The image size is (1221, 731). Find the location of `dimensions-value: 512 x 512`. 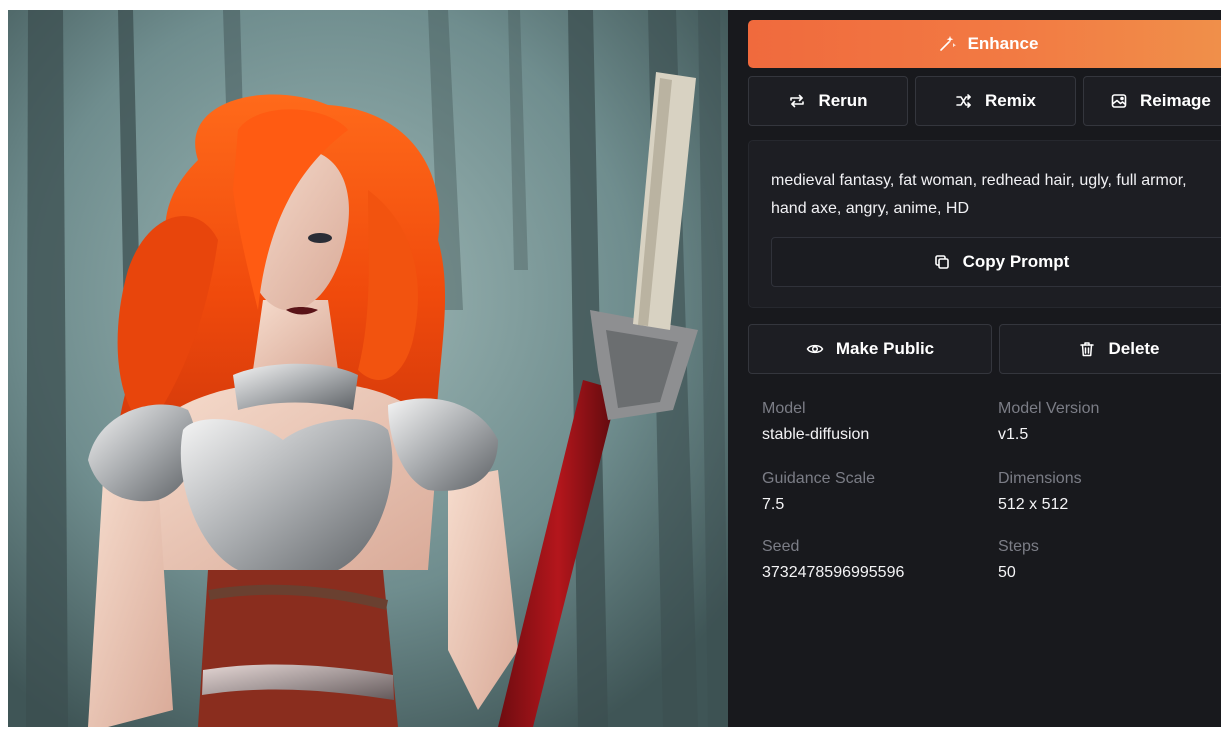

dimensions-value: 512 x 512 is located at coordinates (1033, 504).